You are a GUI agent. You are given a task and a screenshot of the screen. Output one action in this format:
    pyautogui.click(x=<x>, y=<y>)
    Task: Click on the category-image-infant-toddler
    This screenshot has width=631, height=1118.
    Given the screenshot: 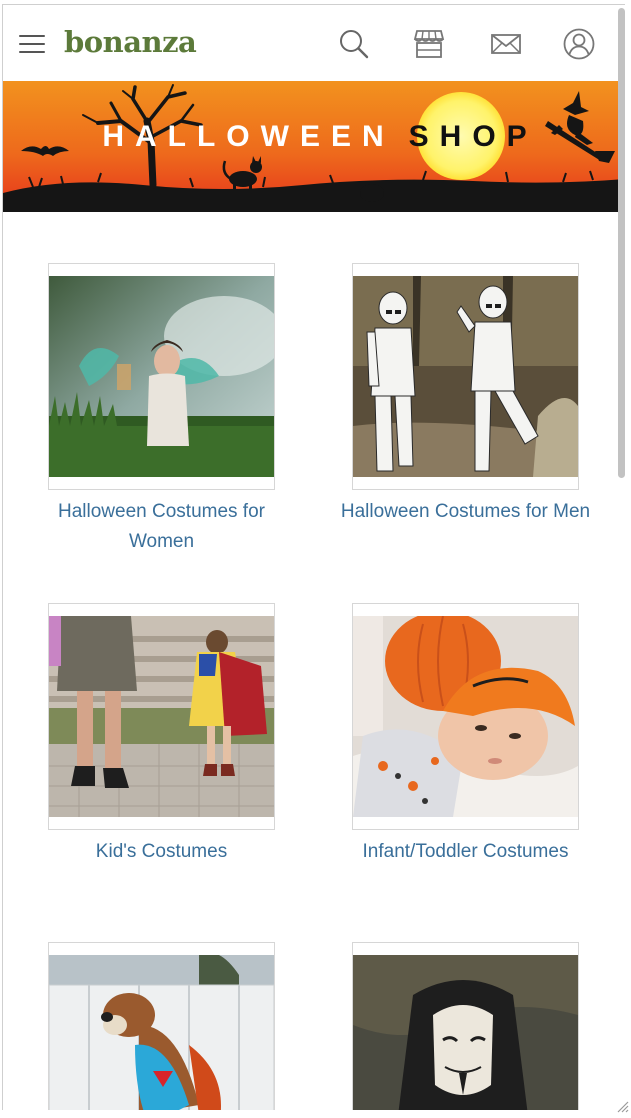 What is the action you would take?
    pyautogui.click(x=465, y=716)
    